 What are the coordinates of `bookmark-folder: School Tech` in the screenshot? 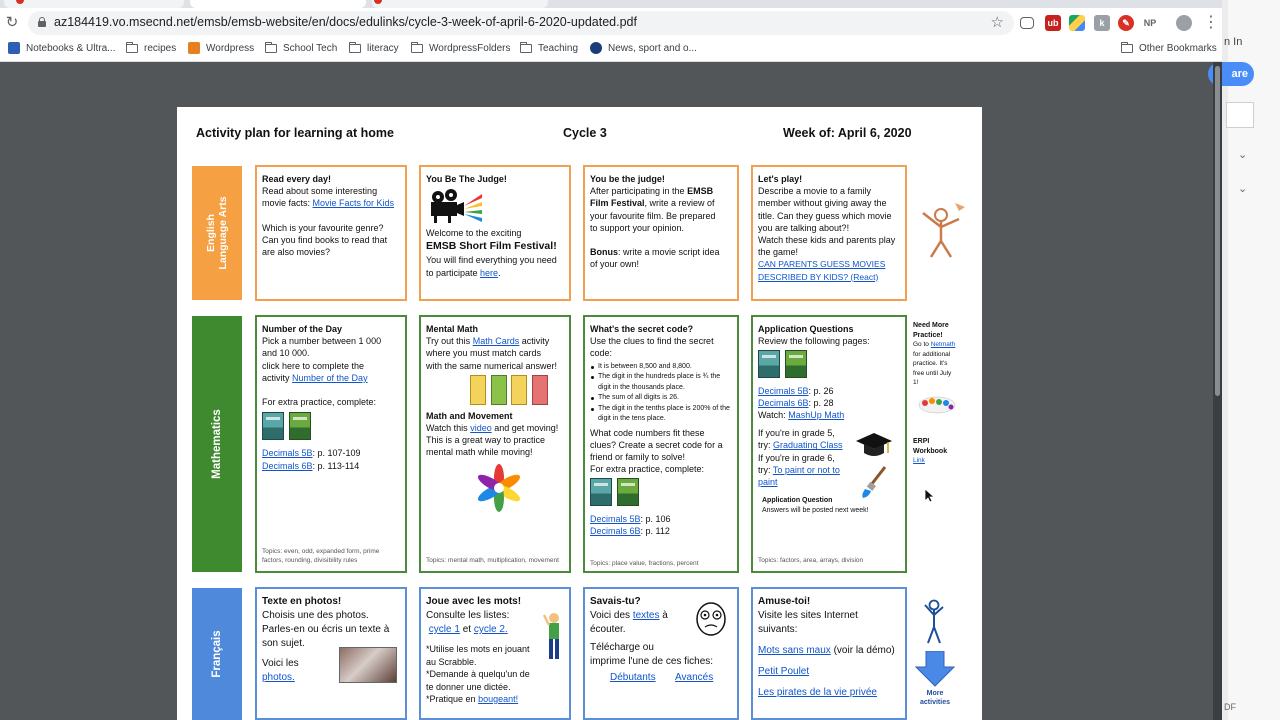 It's located at (301, 48).